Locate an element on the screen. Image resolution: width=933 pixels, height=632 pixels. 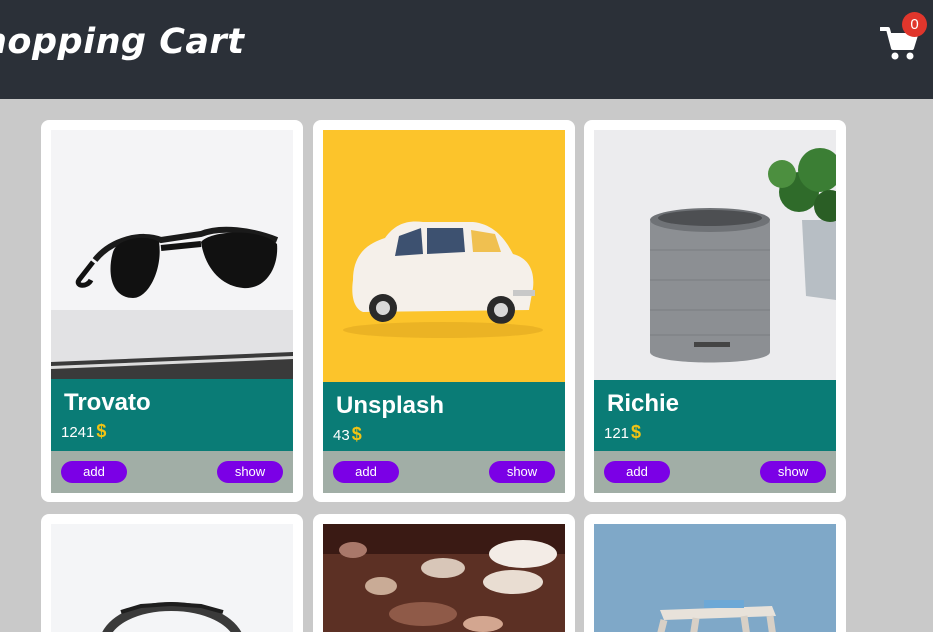
product-price: 1241 $ is located at coordinates (84, 431).